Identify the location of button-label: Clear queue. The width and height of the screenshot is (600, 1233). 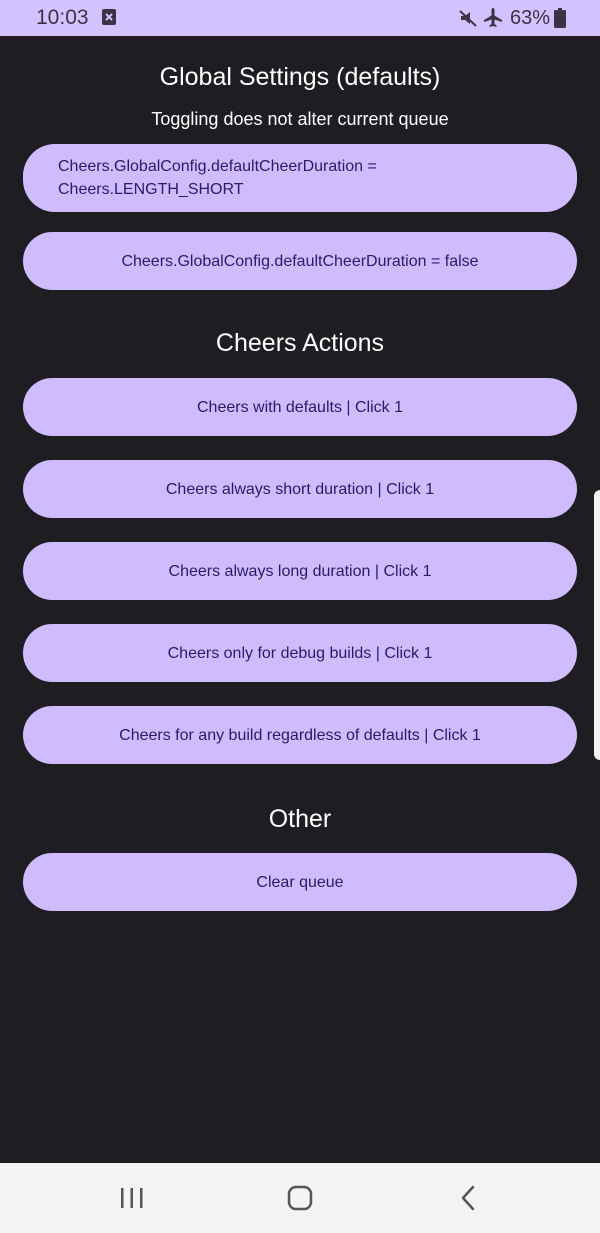
(300, 882).